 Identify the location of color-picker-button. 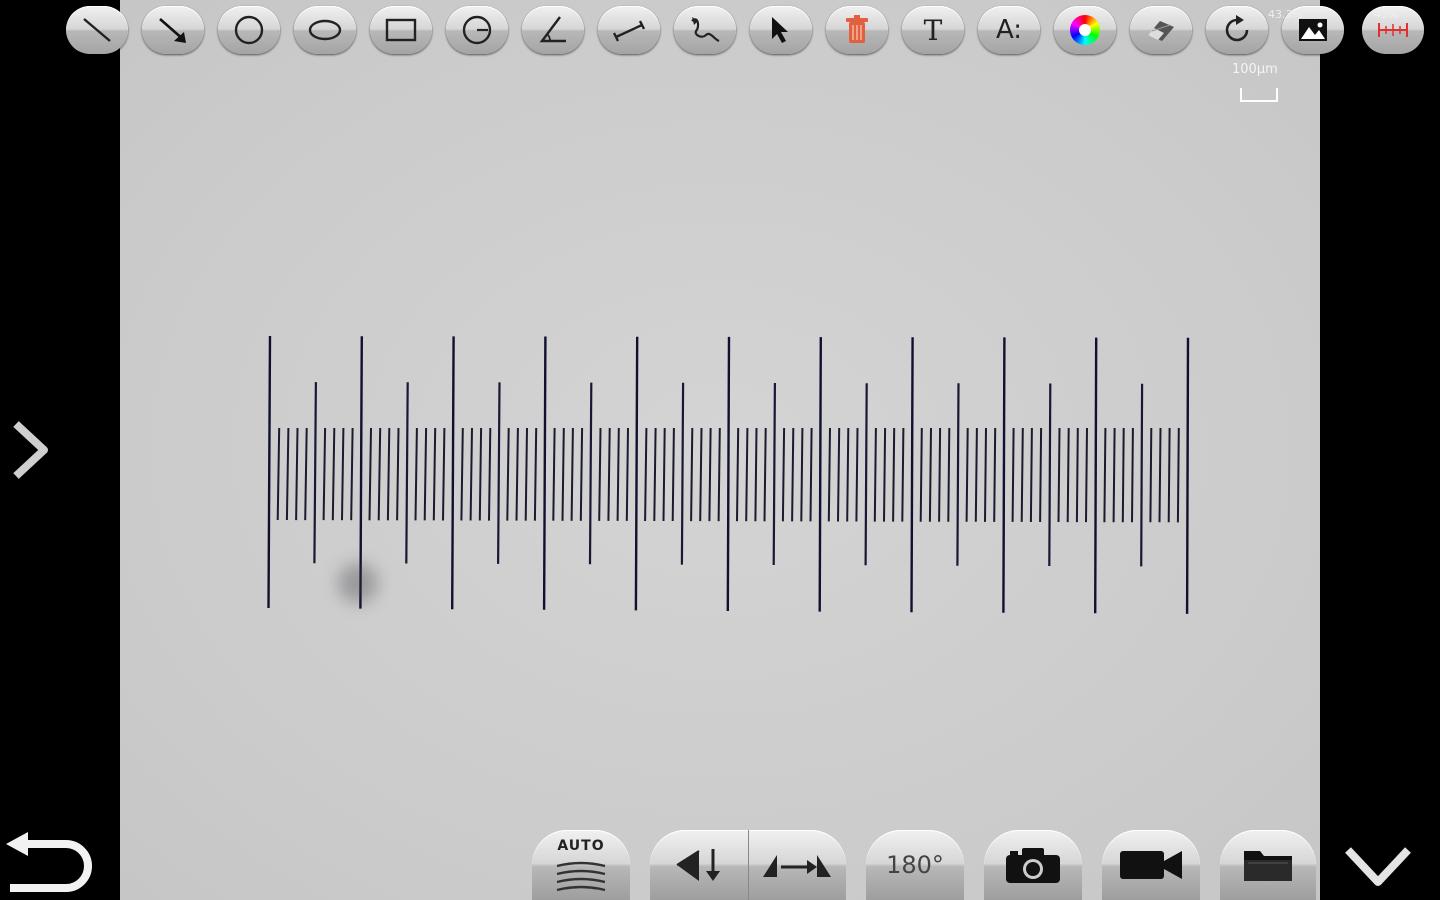
(1085, 30).